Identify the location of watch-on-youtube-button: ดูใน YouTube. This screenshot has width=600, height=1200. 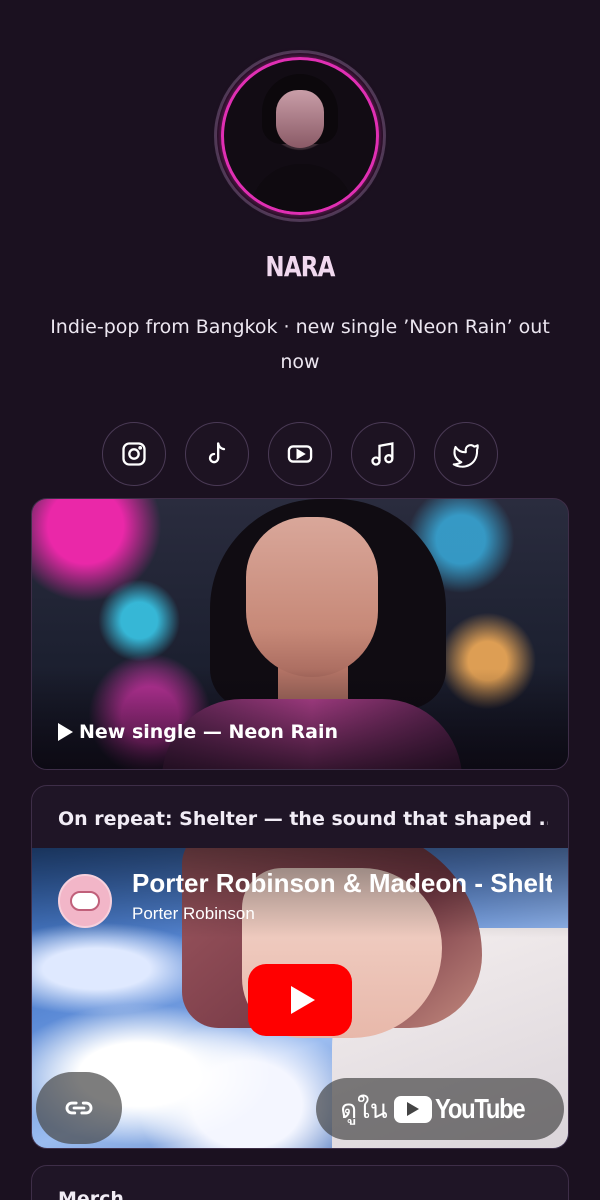
(440, 1109).